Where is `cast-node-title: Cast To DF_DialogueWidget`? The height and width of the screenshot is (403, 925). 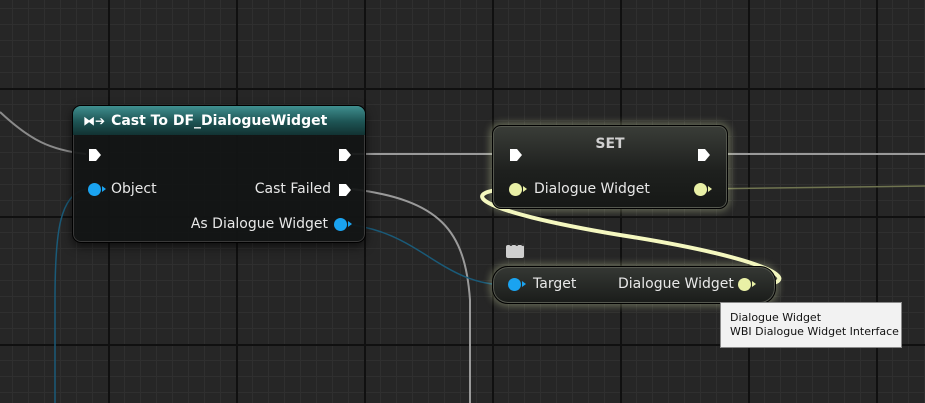 cast-node-title: Cast To DF_DialogueWidget is located at coordinates (219, 120).